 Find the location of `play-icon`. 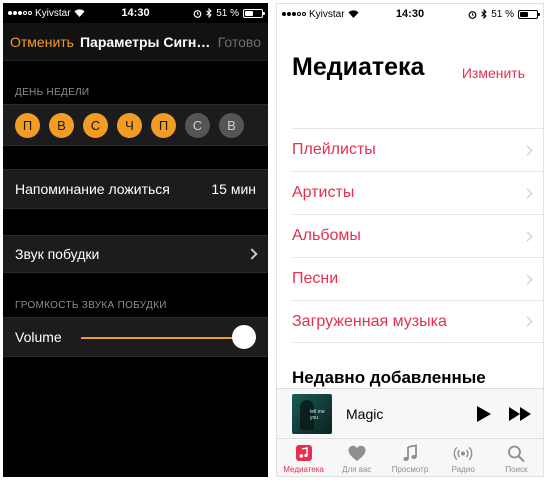

play-icon is located at coordinates (484, 413).